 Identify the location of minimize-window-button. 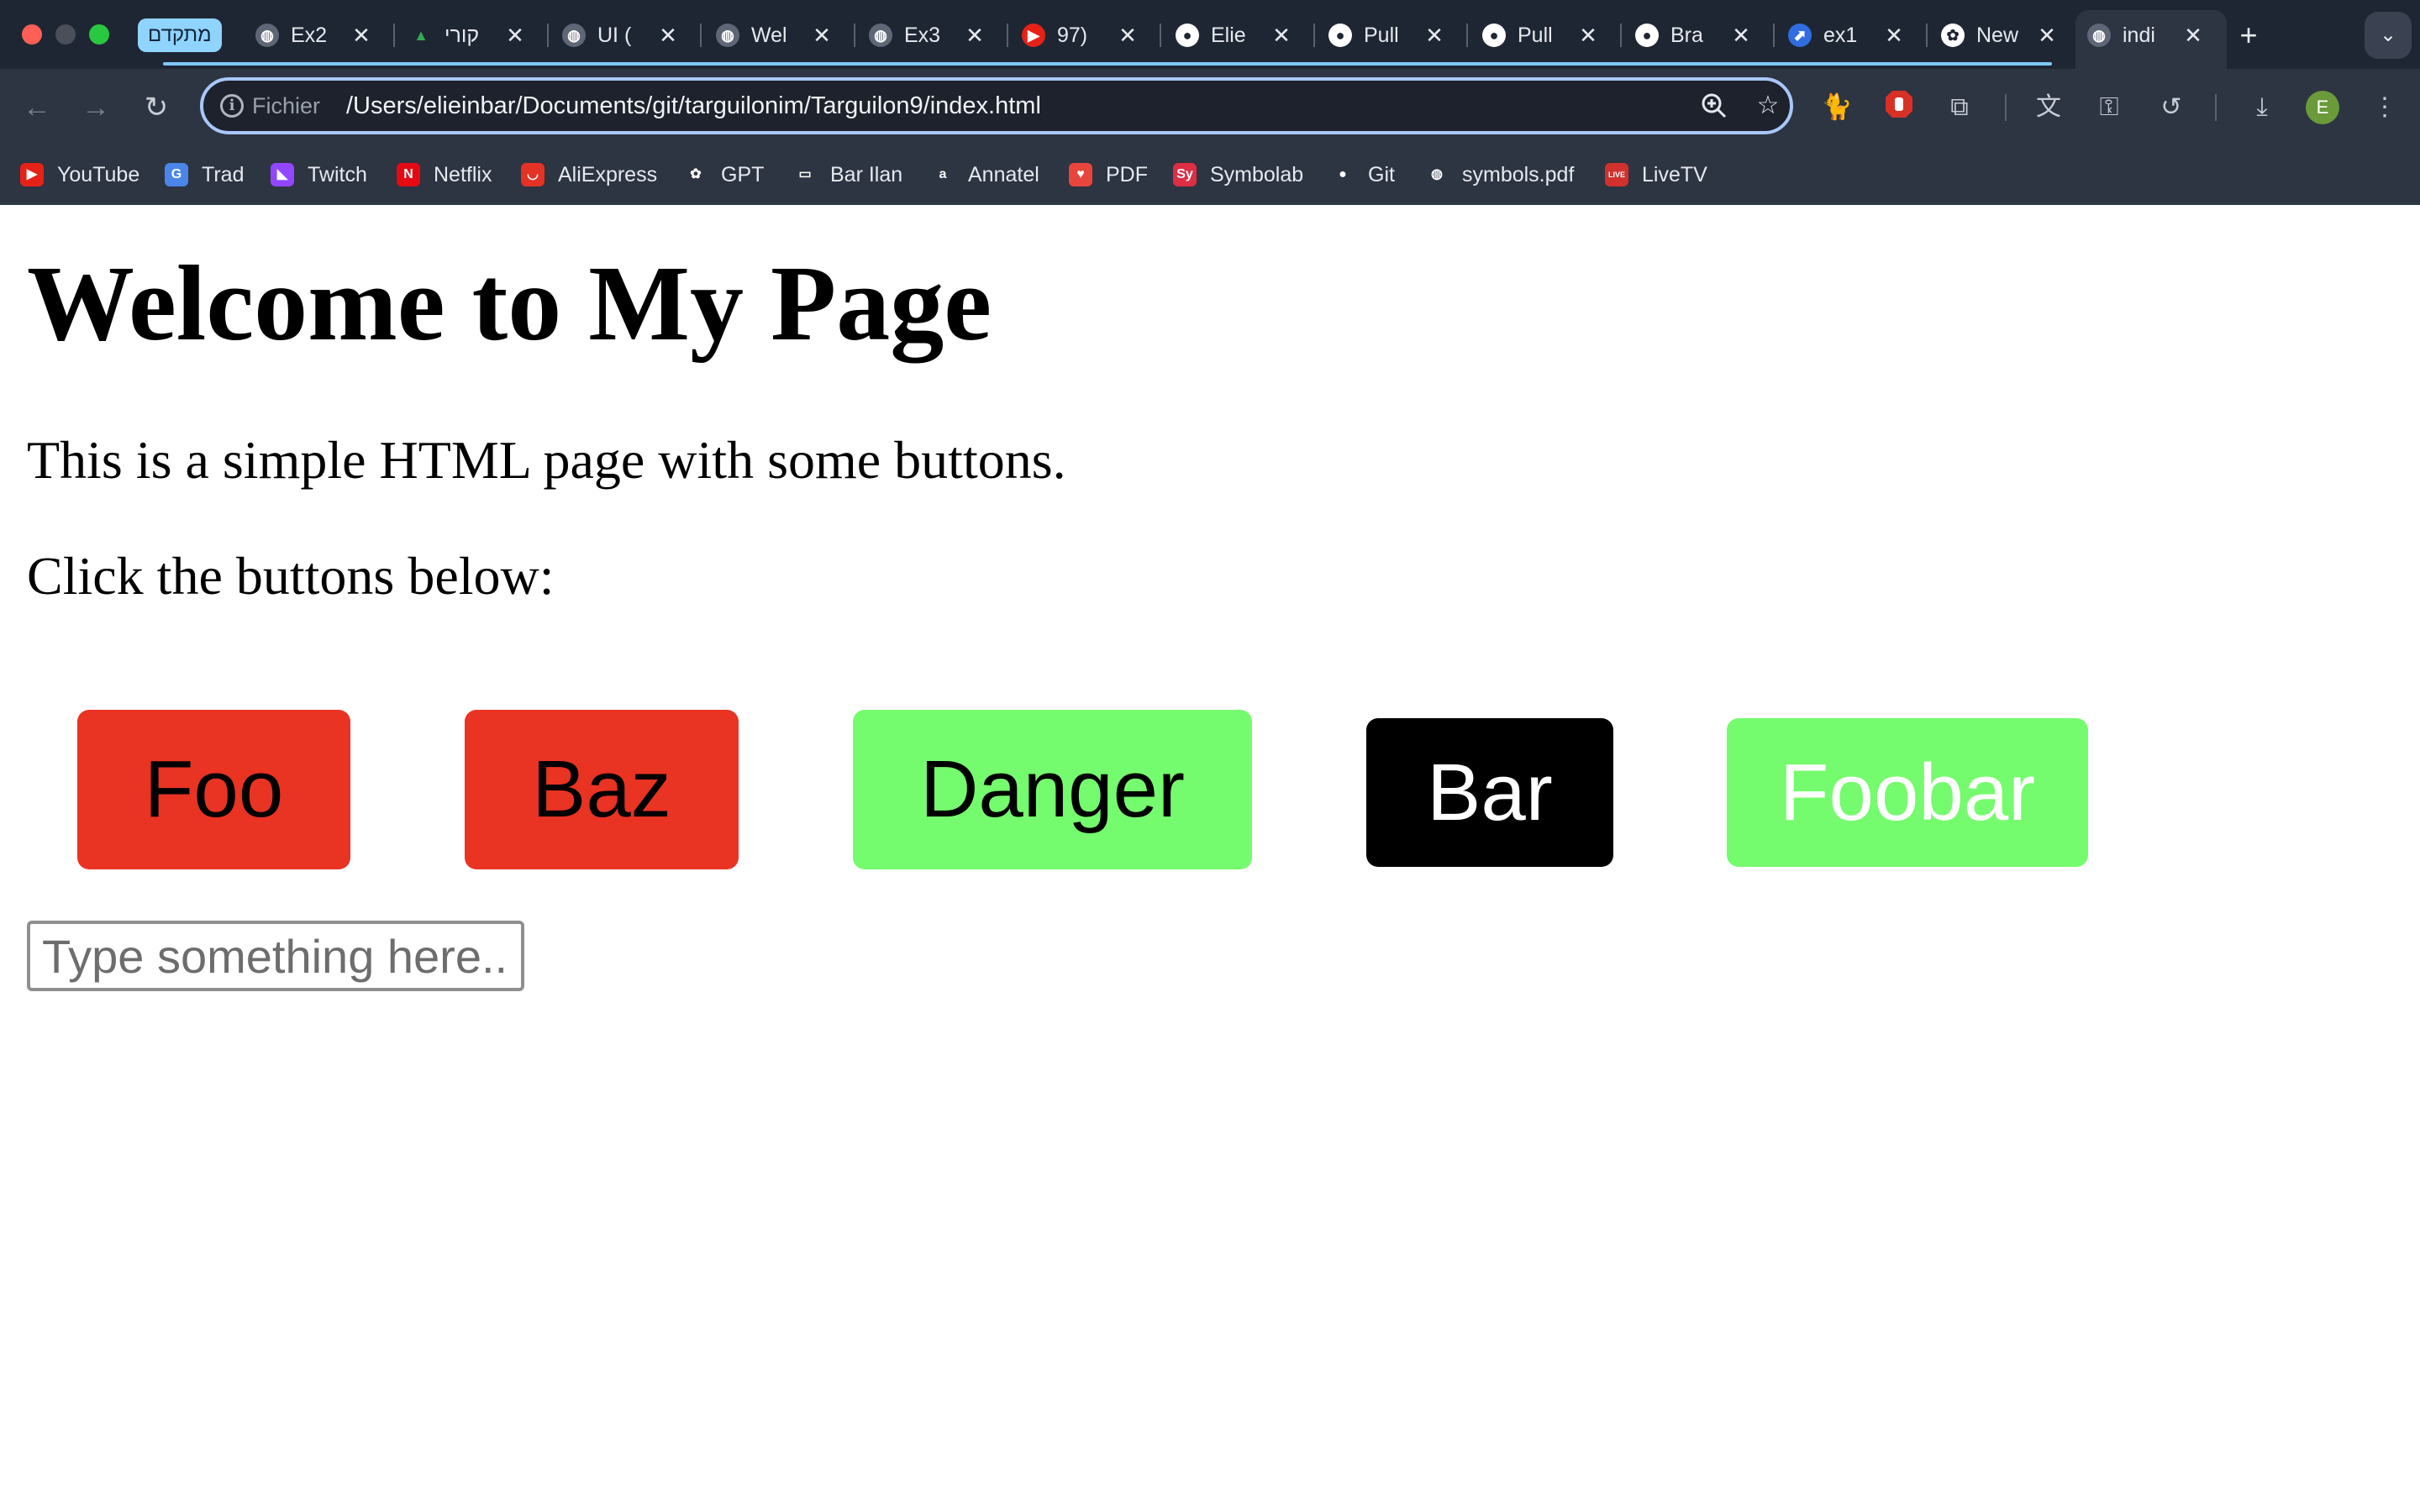
(65, 34).